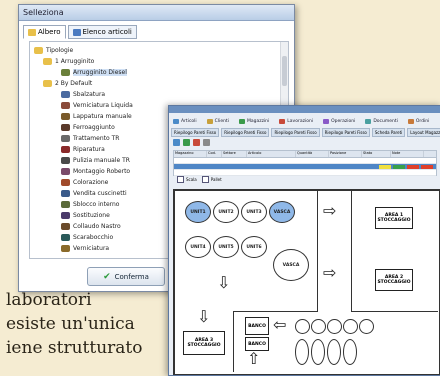  I want to click on tree-node: 1 Arrugginito, so click(68, 61).